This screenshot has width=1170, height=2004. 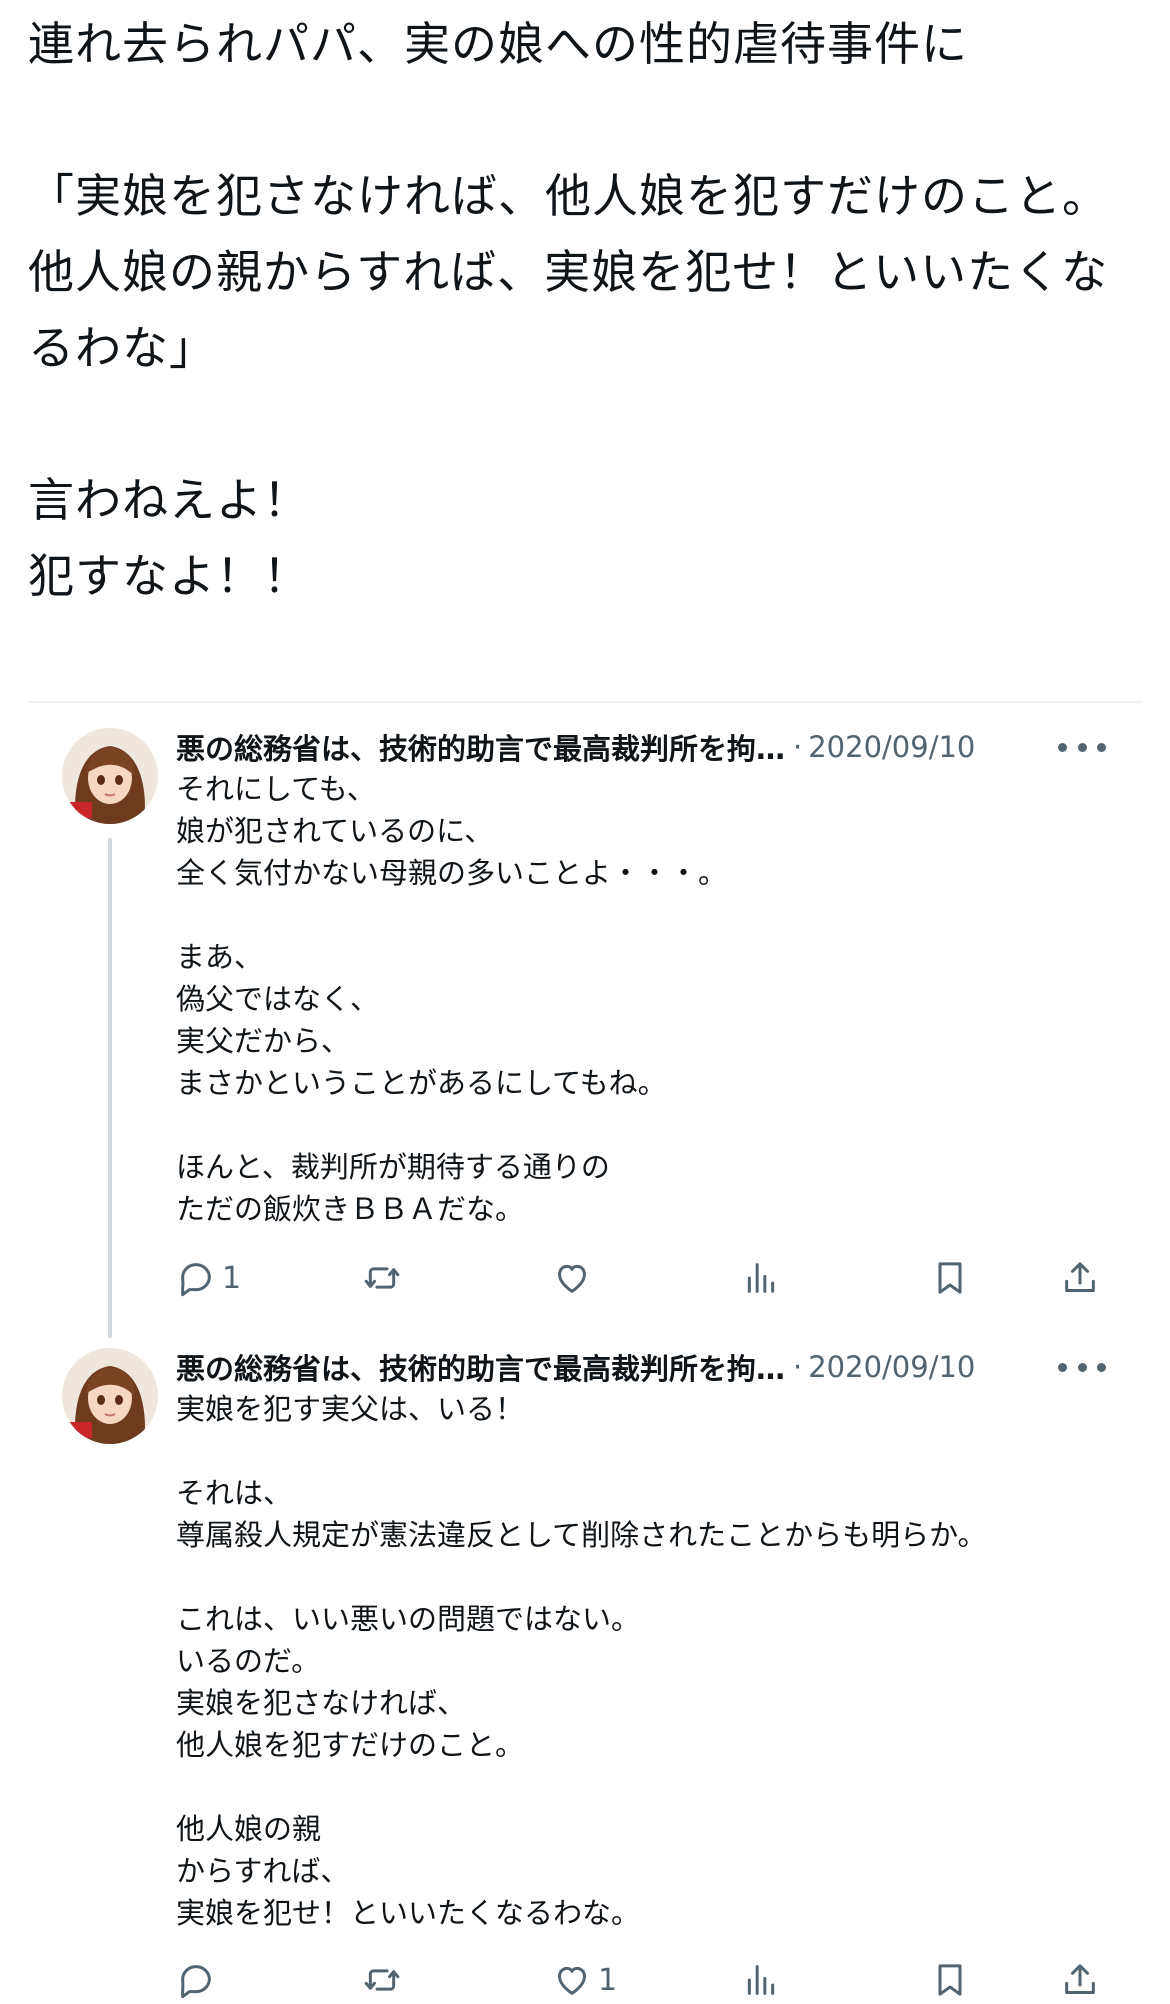 I want to click on tweet-line: いるのだ。, so click(x=248, y=1661).